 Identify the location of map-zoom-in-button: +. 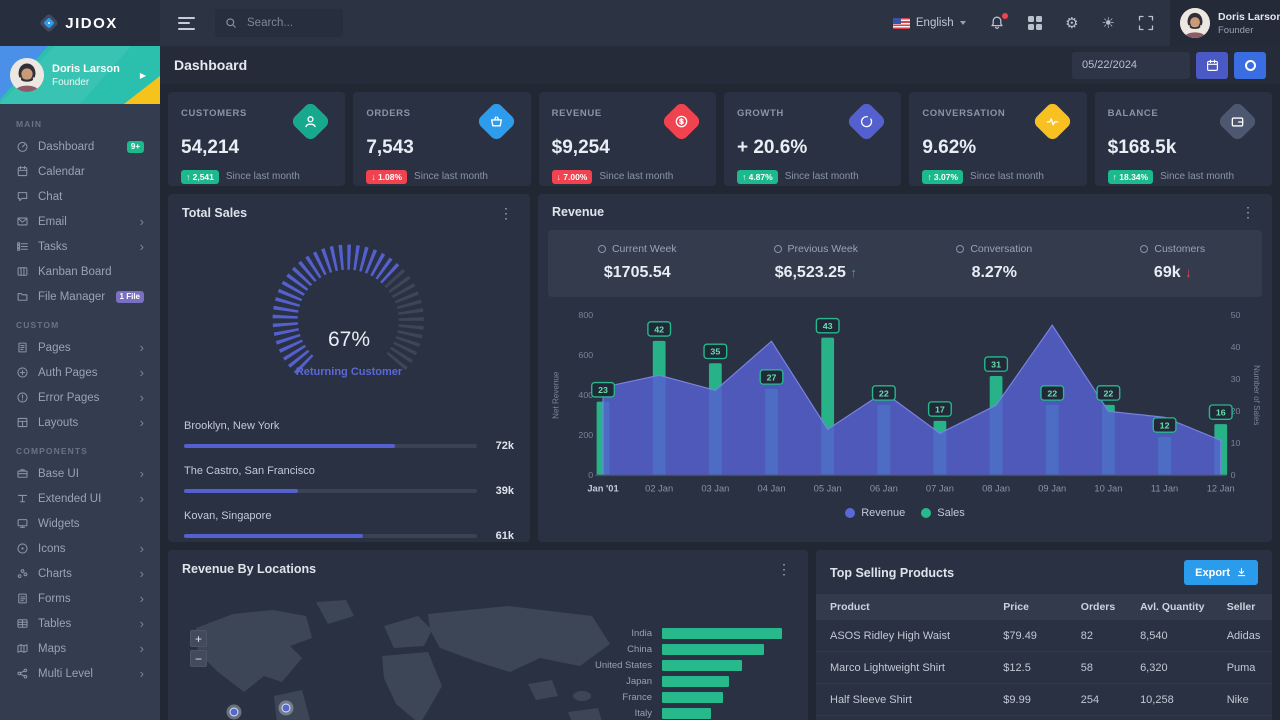
(198, 638).